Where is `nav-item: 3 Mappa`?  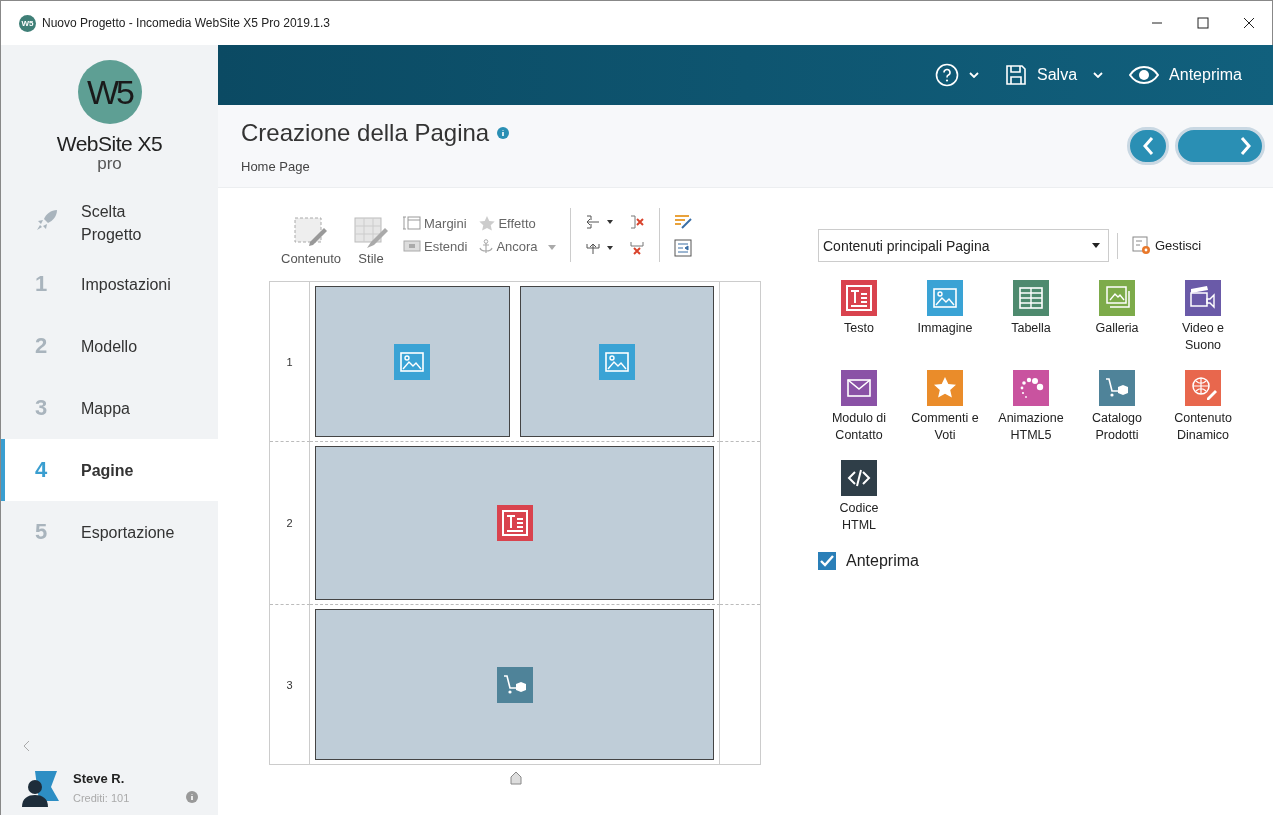
nav-item: 3 Mappa is located at coordinates (109, 408).